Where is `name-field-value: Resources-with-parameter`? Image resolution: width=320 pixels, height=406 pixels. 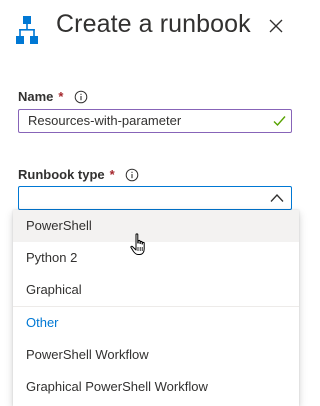 name-field-value: Resources-with-parameter is located at coordinates (105, 120).